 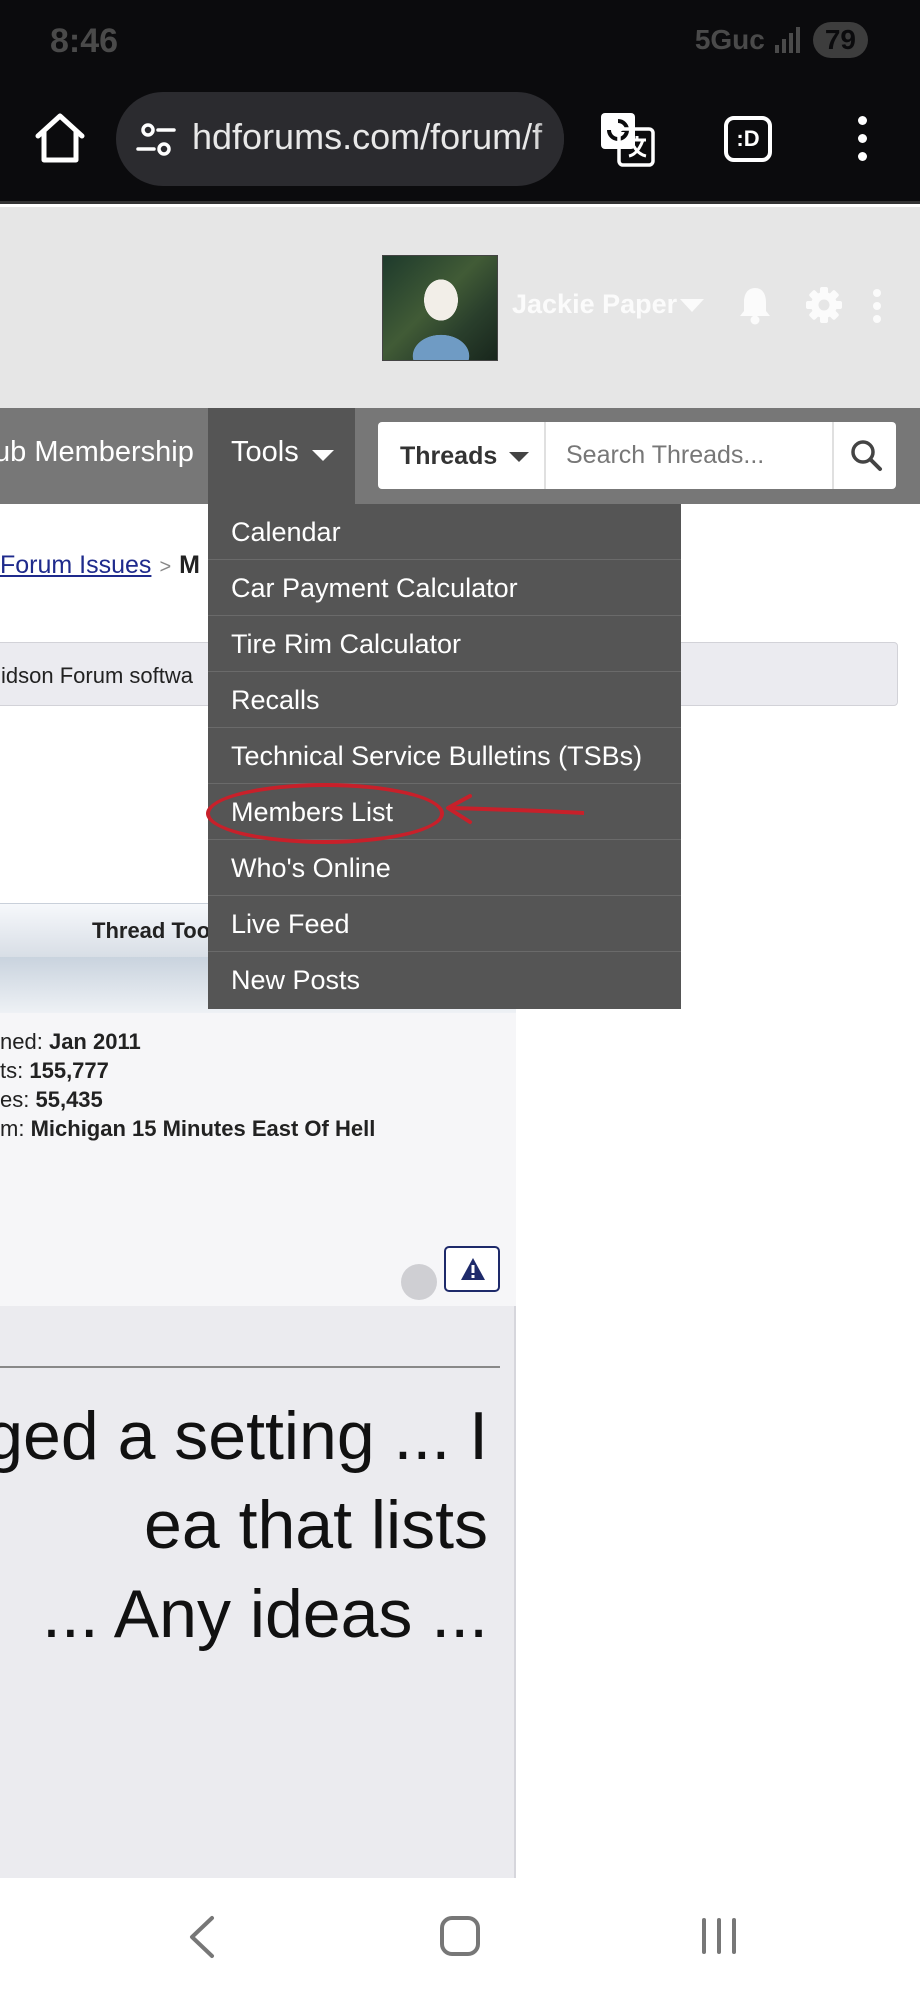 What do you see at coordinates (151, 931) in the screenshot?
I see `thread-tools-button: Thread Too` at bounding box center [151, 931].